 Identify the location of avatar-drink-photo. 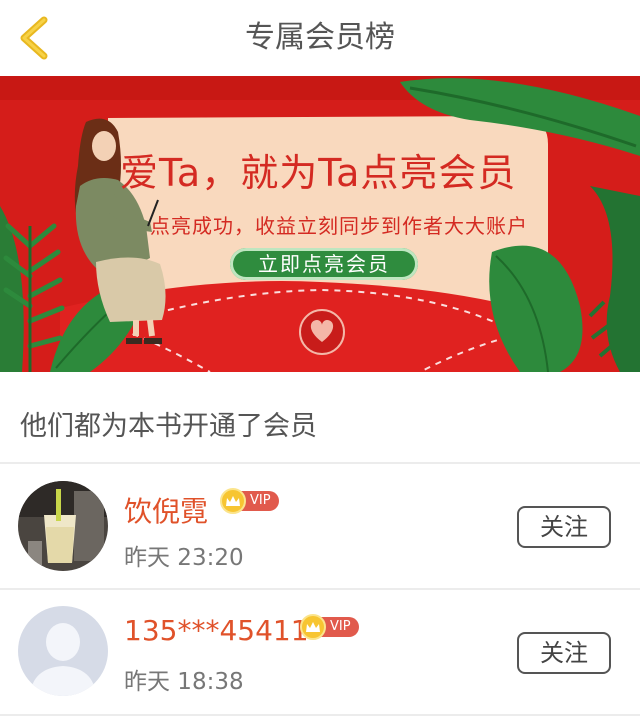
(63, 526).